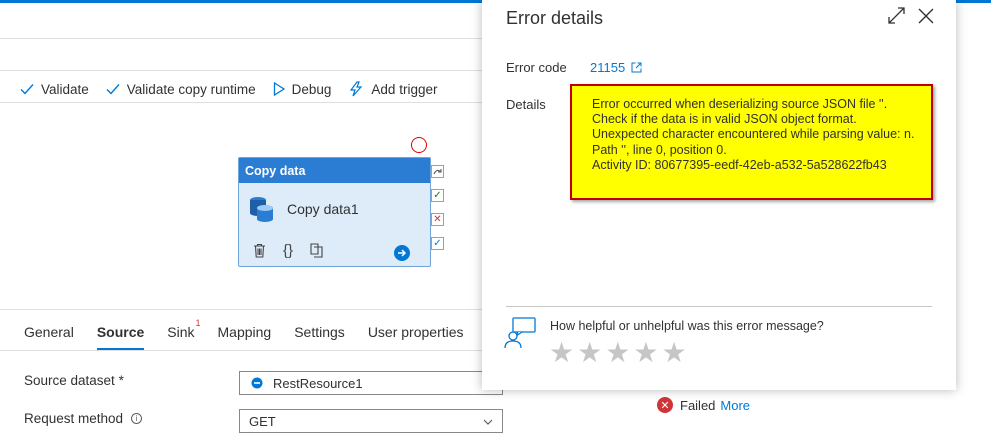 The height and width of the screenshot is (442, 991). What do you see at coordinates (241, 309) in the screenshot?
I see `canvas-bottom-divider` at bounding box center [241, 309].